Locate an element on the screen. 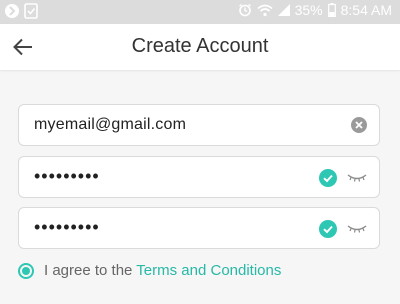  status-notification-icons is located at coordinates (21, 11).